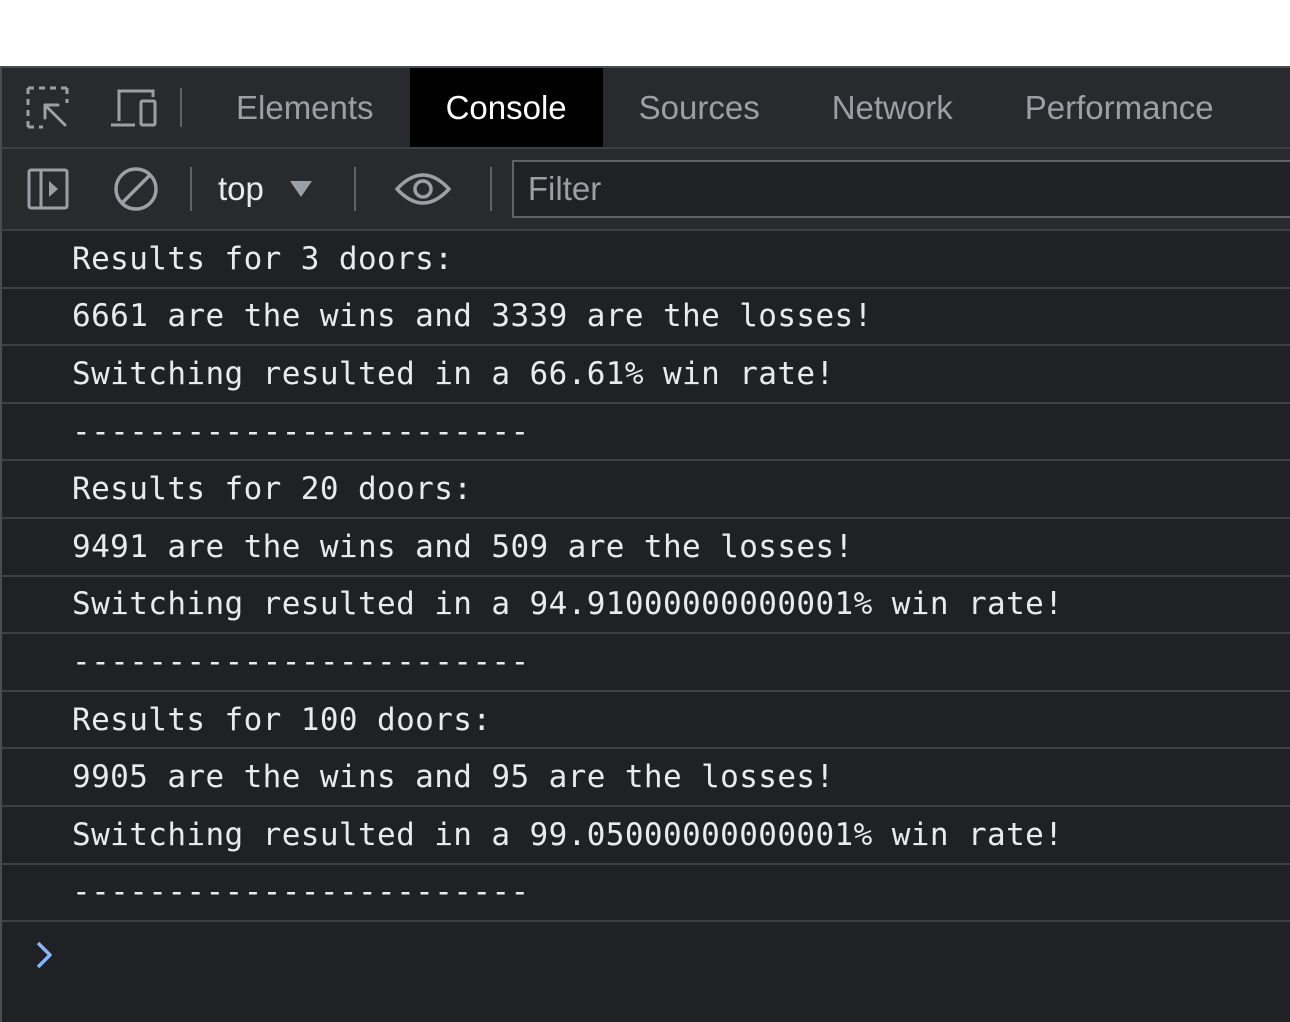 The image size is (1290, 1022). Describe the element at coordinates (646, 260) in the screenshot. I see `console-message: Results for 3 doors:` at that location.